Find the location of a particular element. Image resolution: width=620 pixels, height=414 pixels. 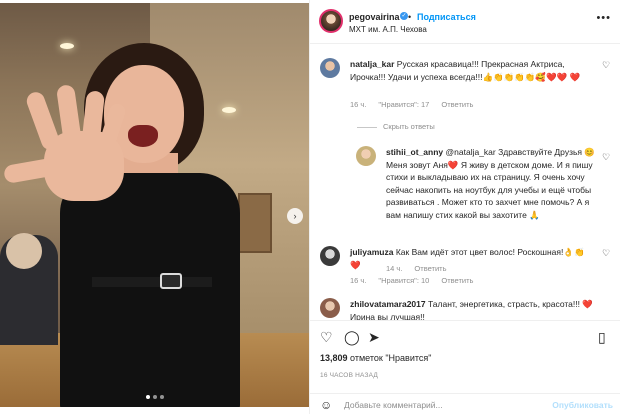

like-heart-icon: ♡ is located at coordinates (326, 337).